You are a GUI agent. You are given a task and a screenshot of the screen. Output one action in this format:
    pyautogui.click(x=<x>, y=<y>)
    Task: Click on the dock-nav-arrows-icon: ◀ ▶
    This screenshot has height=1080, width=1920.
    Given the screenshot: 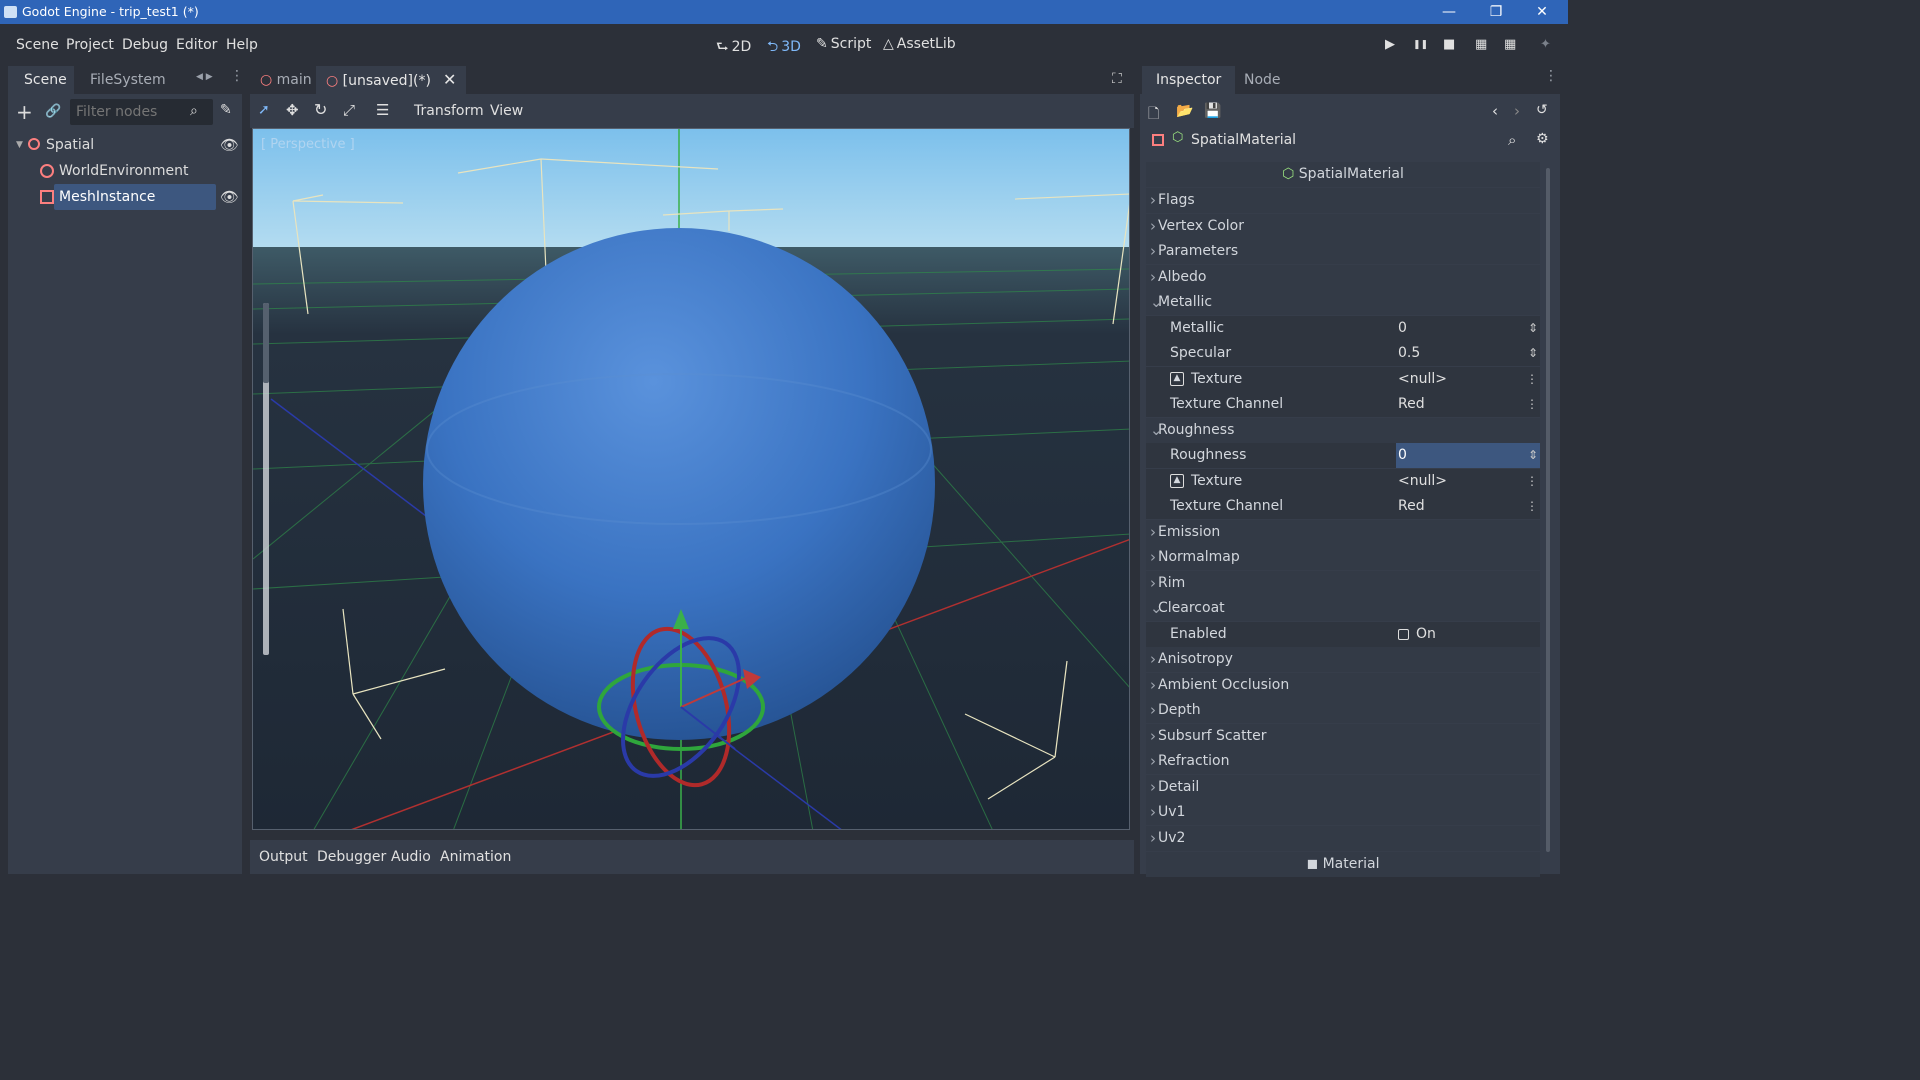 What is the action you would take?
    pyautogui.click(x=204, y=77)
    